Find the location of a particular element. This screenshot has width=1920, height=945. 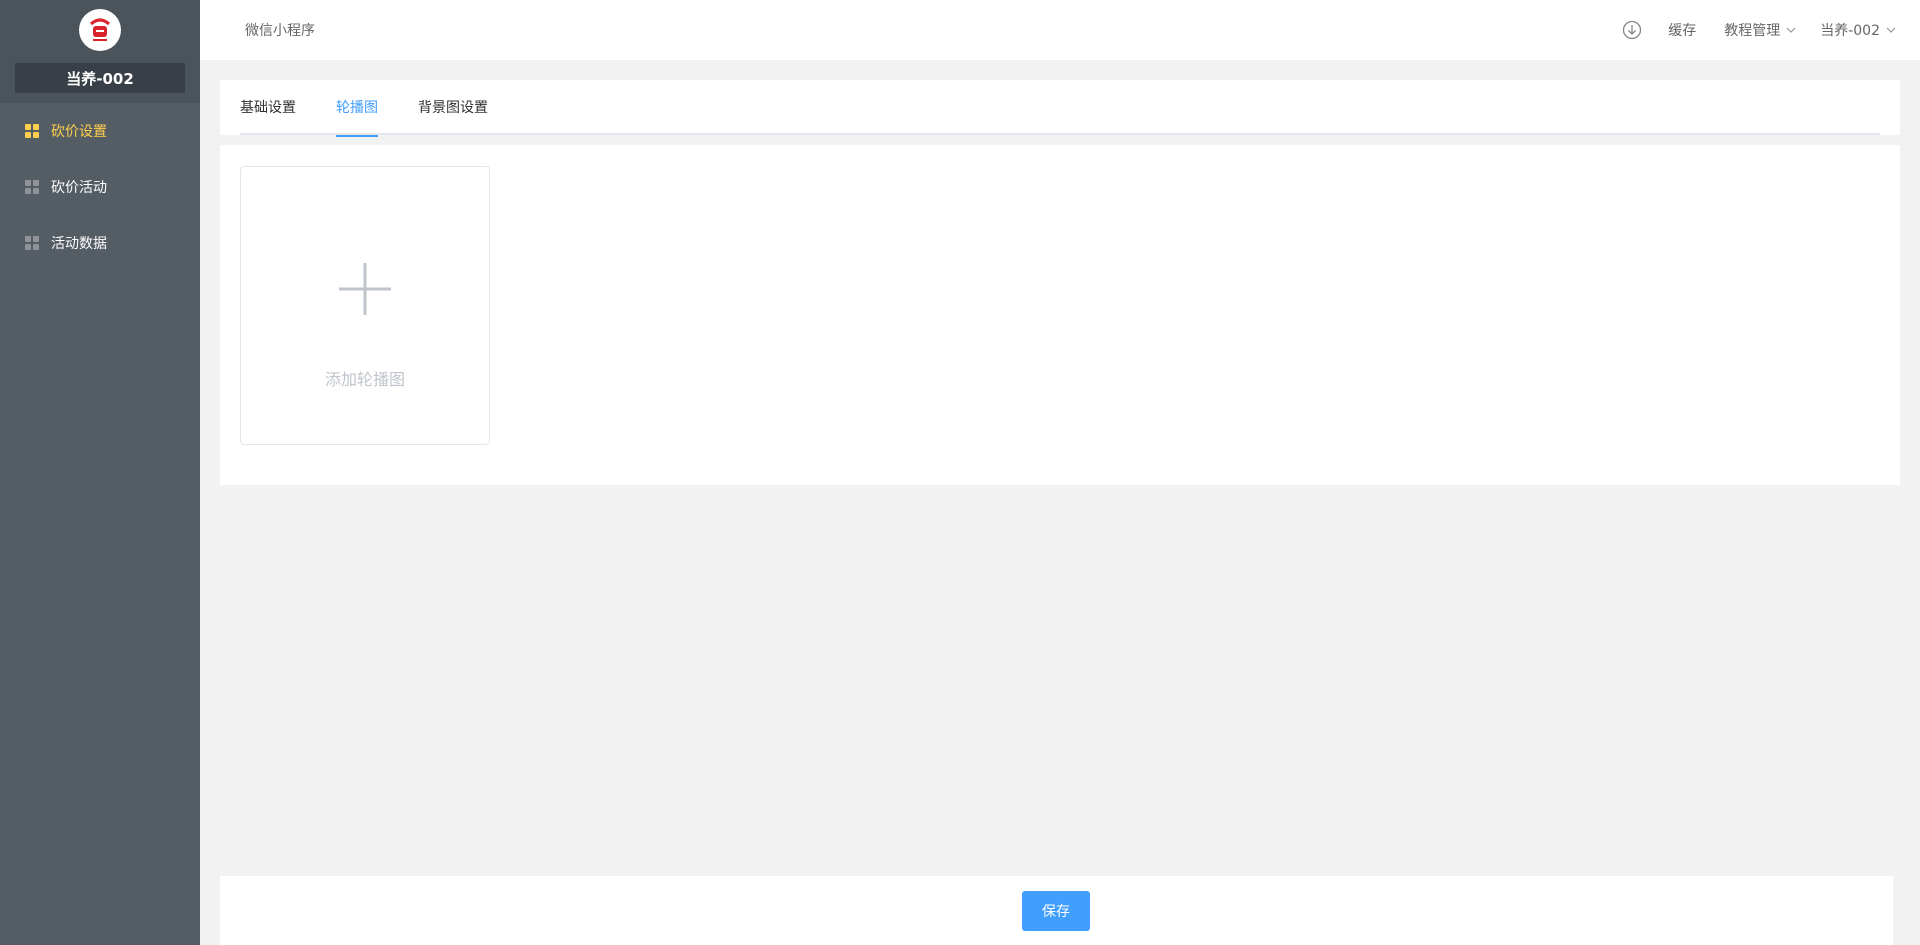

sidebar-header: 当养-002 is located at coordinates (100, 51).